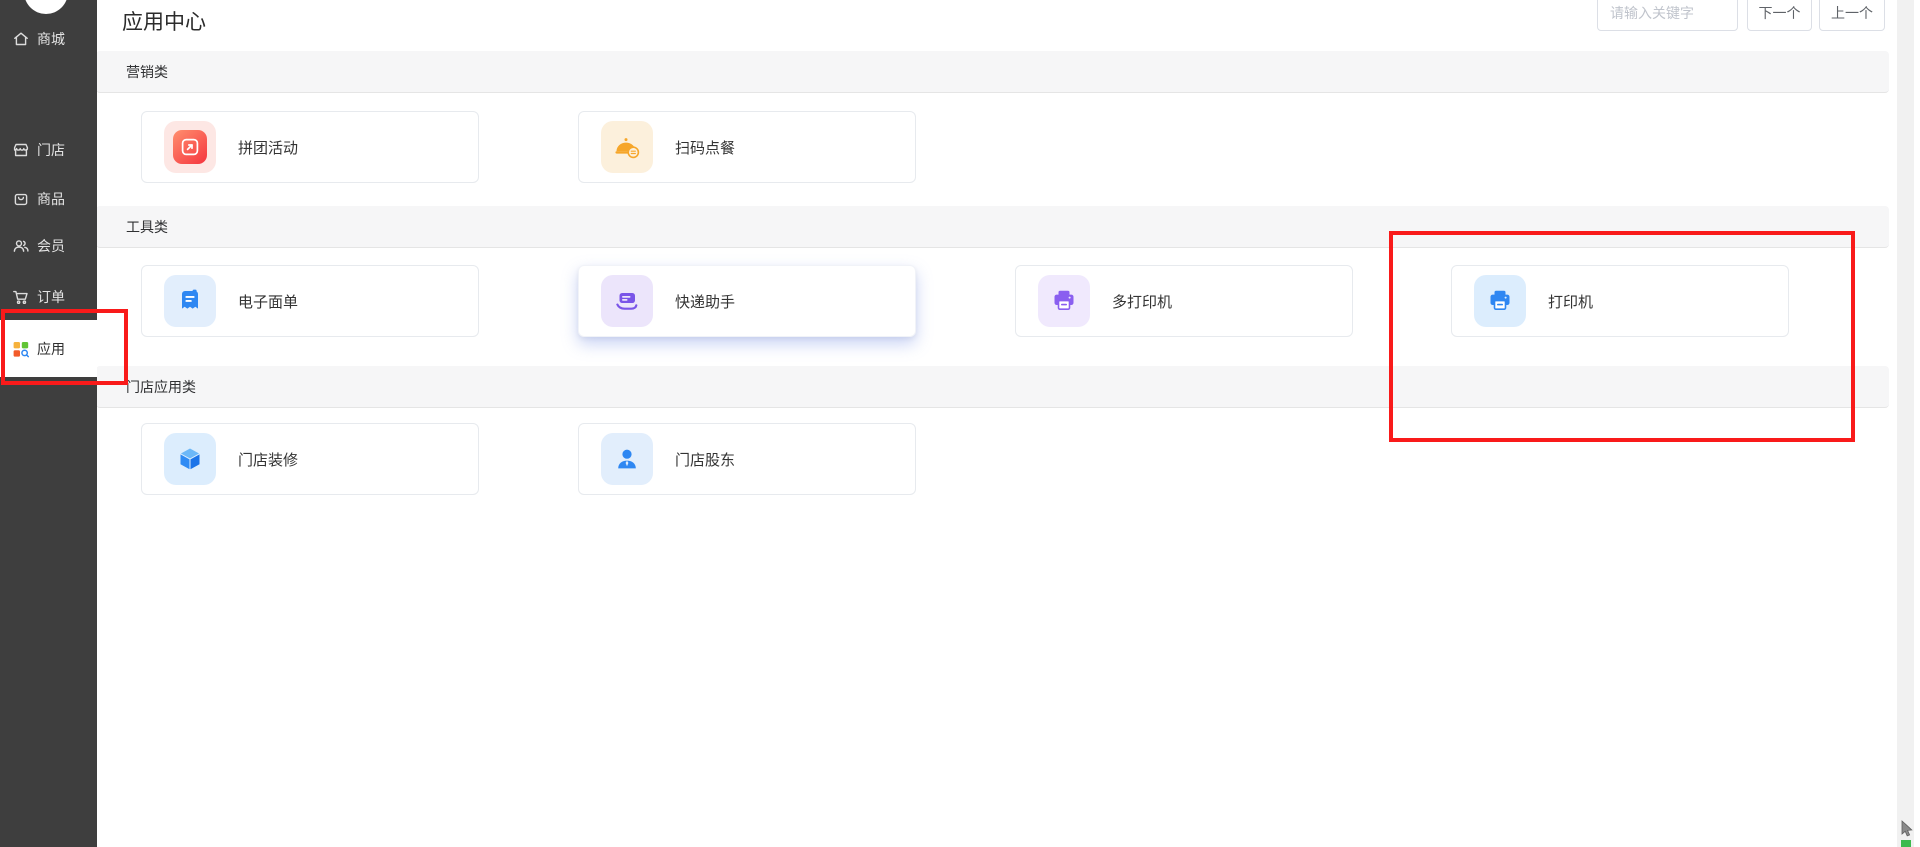 The width and height of the screenshot is (1920, 847). Describe the element at coordinates (705, 460) in the screenshot. I see `app-card-label: 门店股东` at that location.